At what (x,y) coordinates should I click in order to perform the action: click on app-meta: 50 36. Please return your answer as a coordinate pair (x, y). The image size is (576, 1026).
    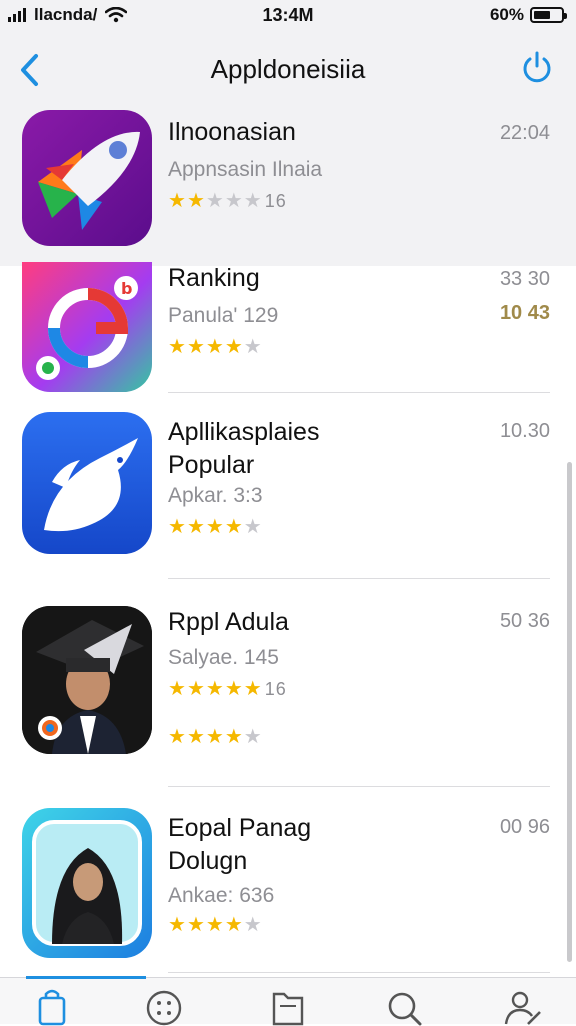
    Looking at the image, I should click on (524, 621).